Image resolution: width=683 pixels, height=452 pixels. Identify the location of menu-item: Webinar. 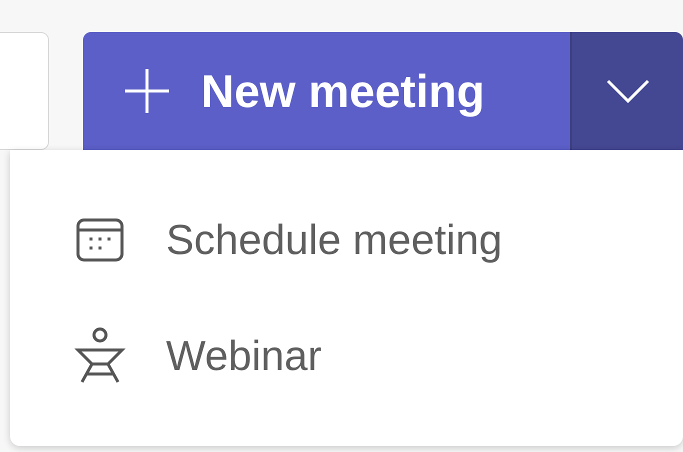
(346, 356).